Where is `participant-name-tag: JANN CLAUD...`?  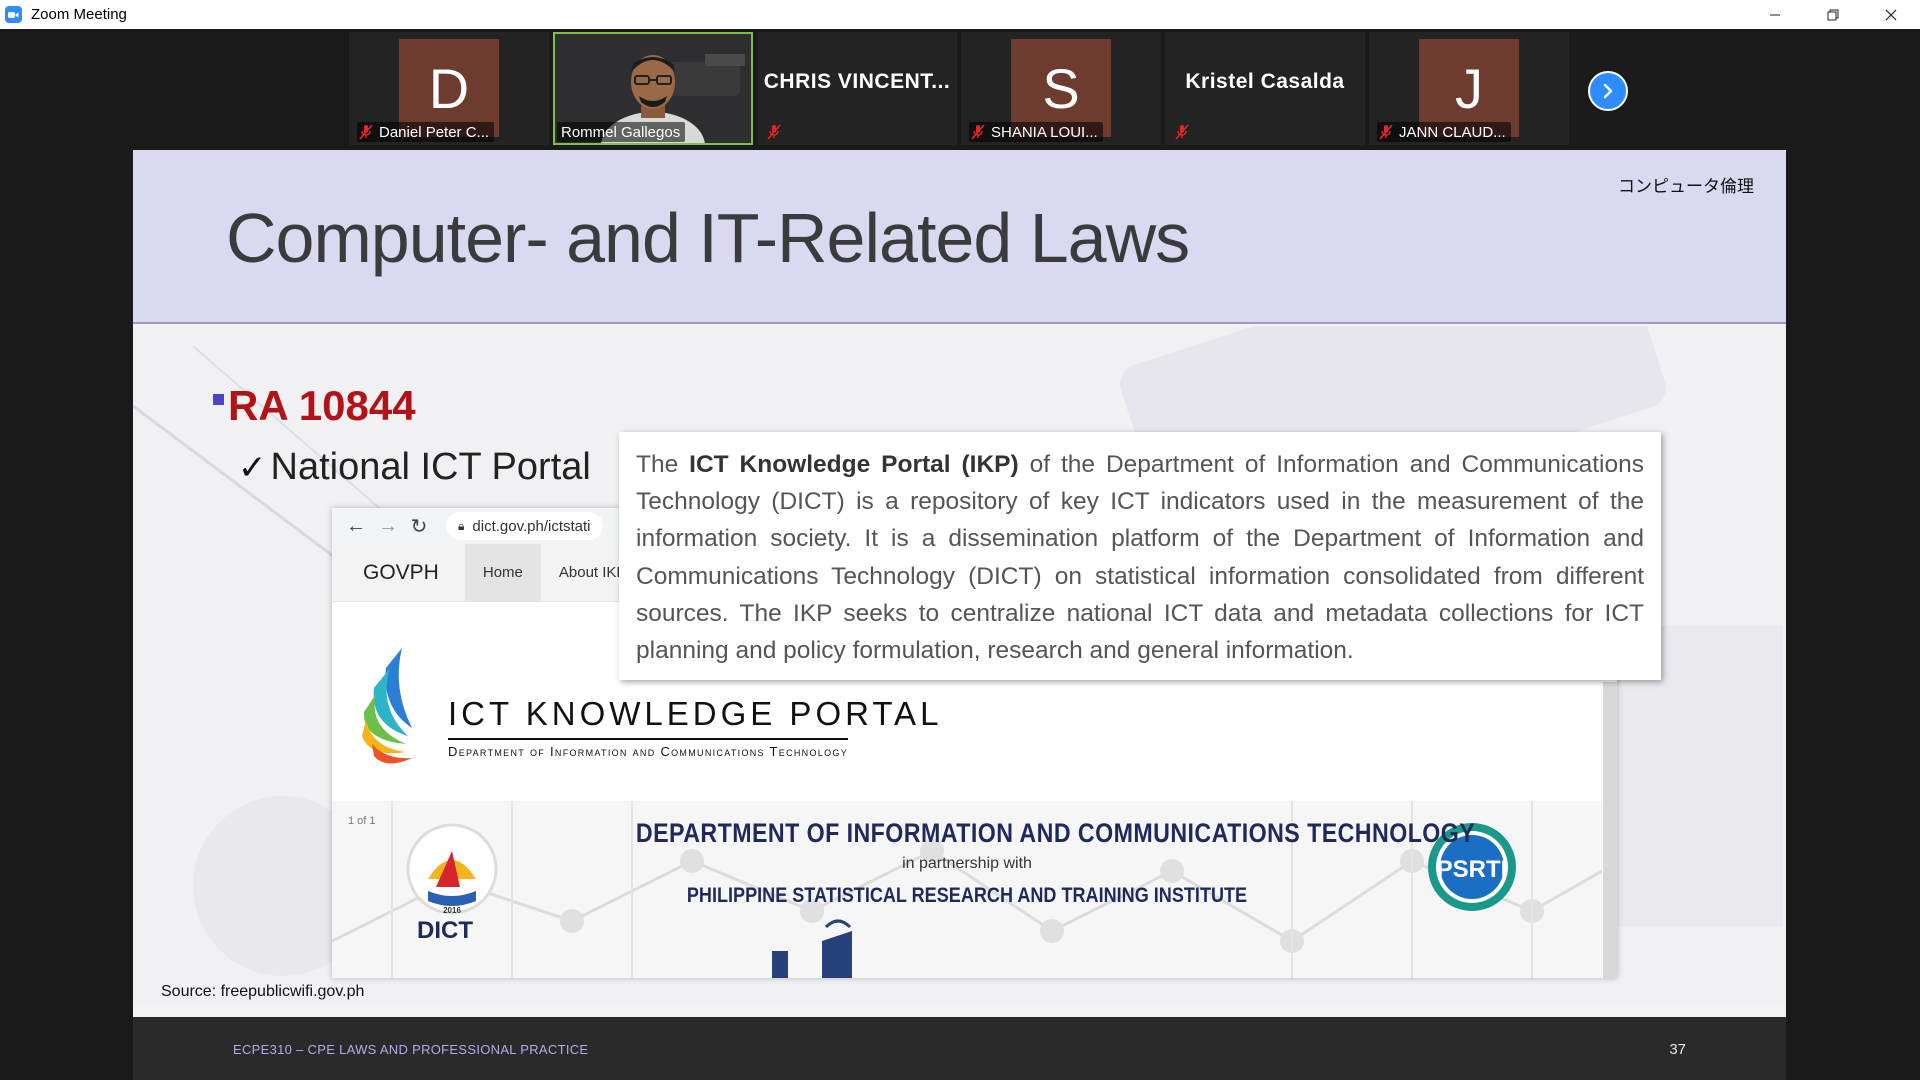 participant-name-tag: JANN CLAUD... is located at coordinates (1444, 132).